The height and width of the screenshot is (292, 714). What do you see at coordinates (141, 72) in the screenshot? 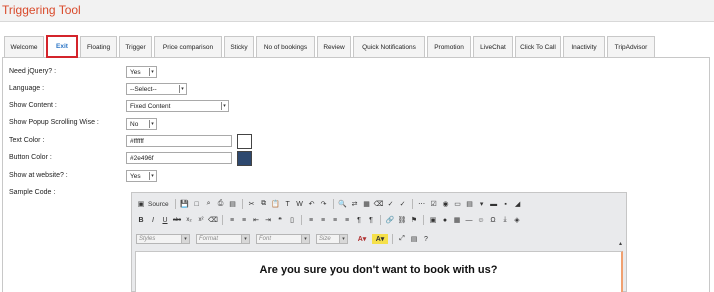
I see `need-jquery-select: Yes ▾` at bounding box center [141, 72].